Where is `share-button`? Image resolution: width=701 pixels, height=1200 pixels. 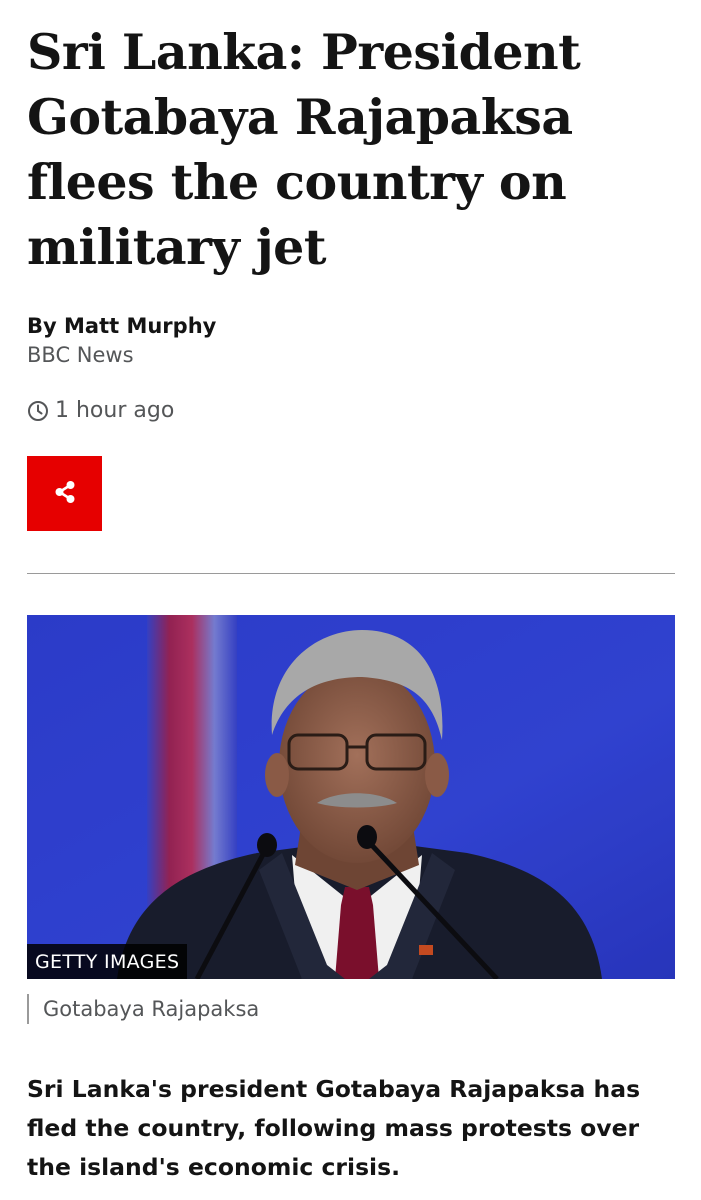 share-button is located at coordinates (64, 493).